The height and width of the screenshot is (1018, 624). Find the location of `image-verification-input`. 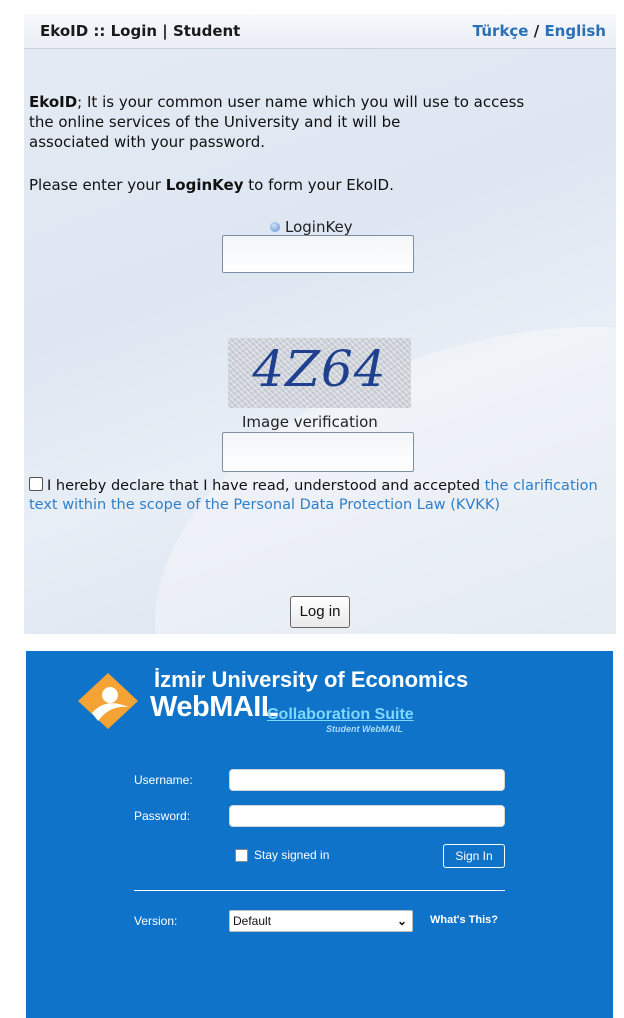

image-verification-input is located at coordinates (318, 452).